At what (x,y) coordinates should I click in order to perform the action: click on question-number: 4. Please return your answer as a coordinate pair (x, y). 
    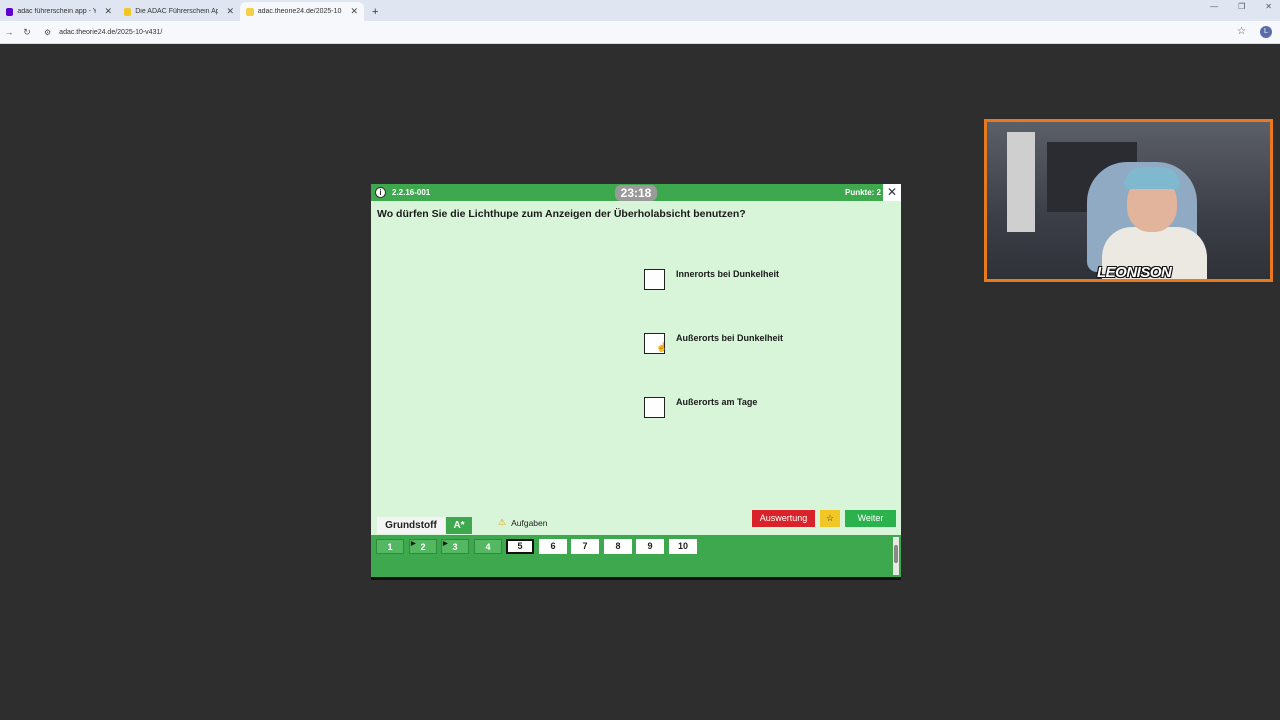
    Looking at the image, I should click on (488, 547).